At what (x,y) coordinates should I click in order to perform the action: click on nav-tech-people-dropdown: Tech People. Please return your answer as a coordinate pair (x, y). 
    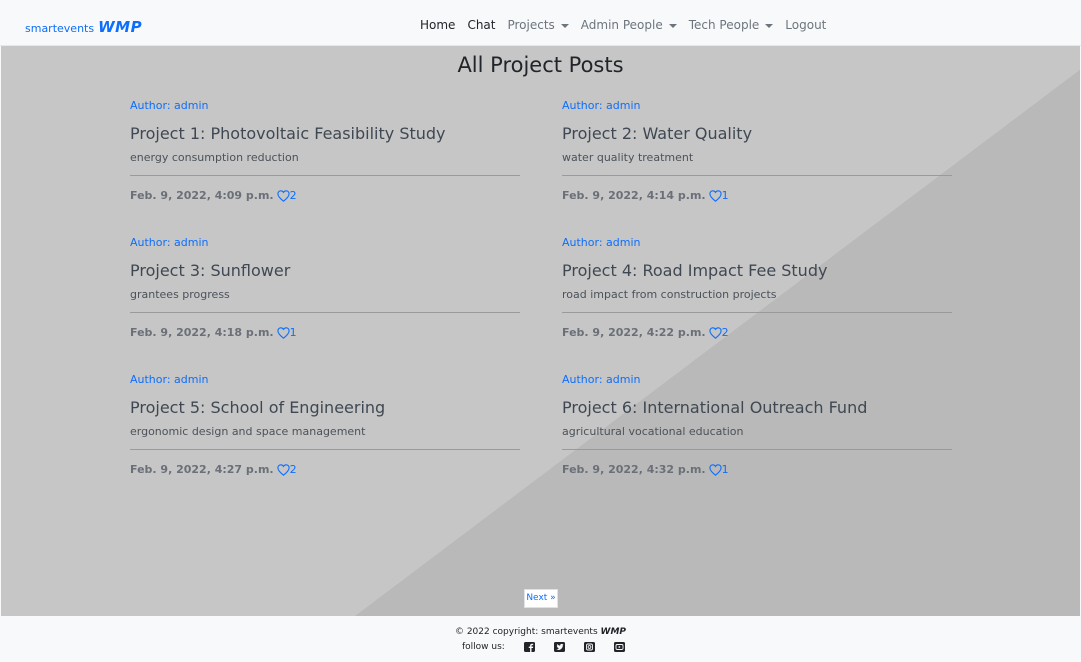
    Looking at the image, I should click on (731, 25).